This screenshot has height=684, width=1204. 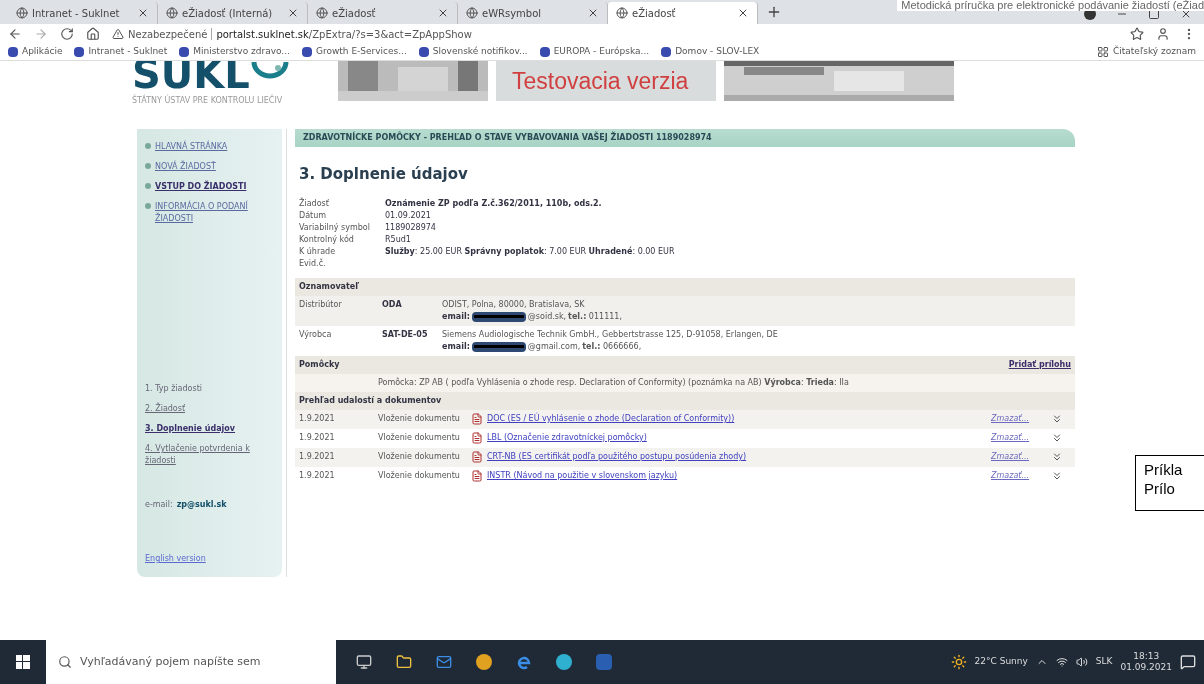 I want to click on new-tab-icon, so click(x=774, y=12).